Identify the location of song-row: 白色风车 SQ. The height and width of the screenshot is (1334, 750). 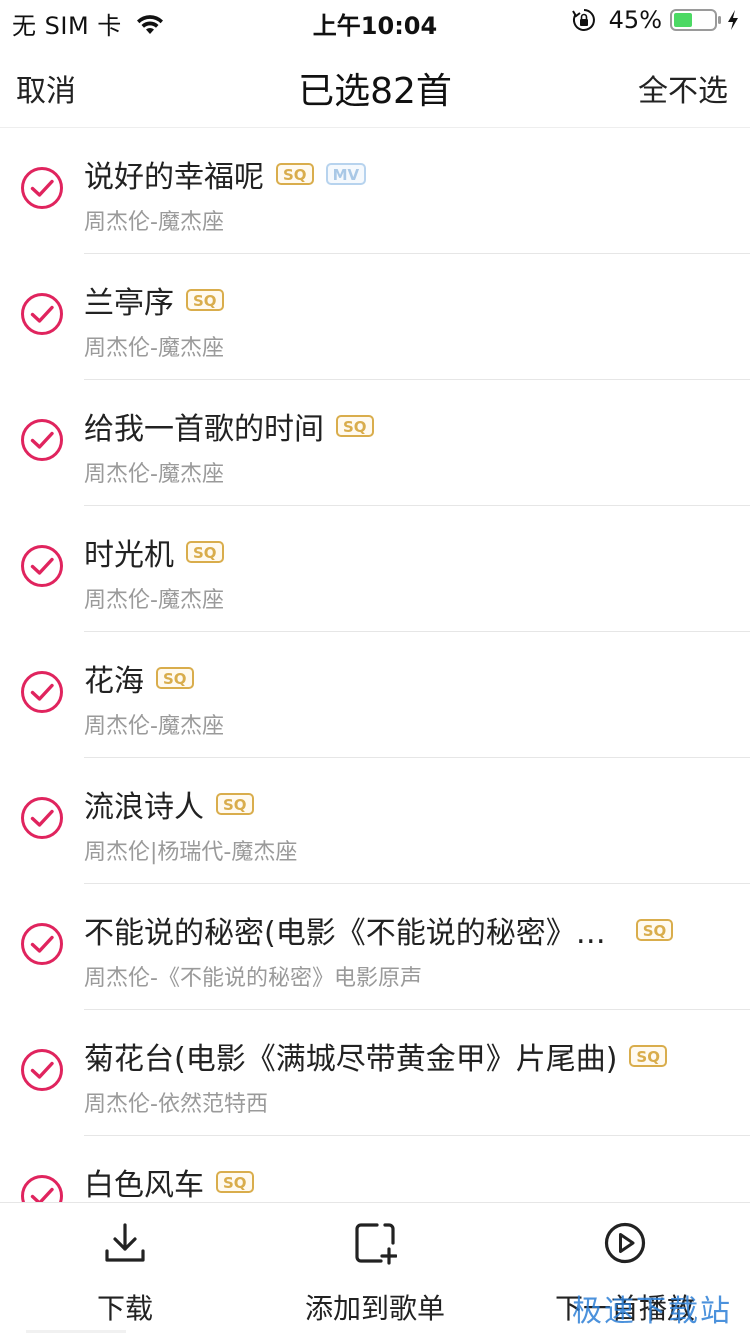
(375, 1169).